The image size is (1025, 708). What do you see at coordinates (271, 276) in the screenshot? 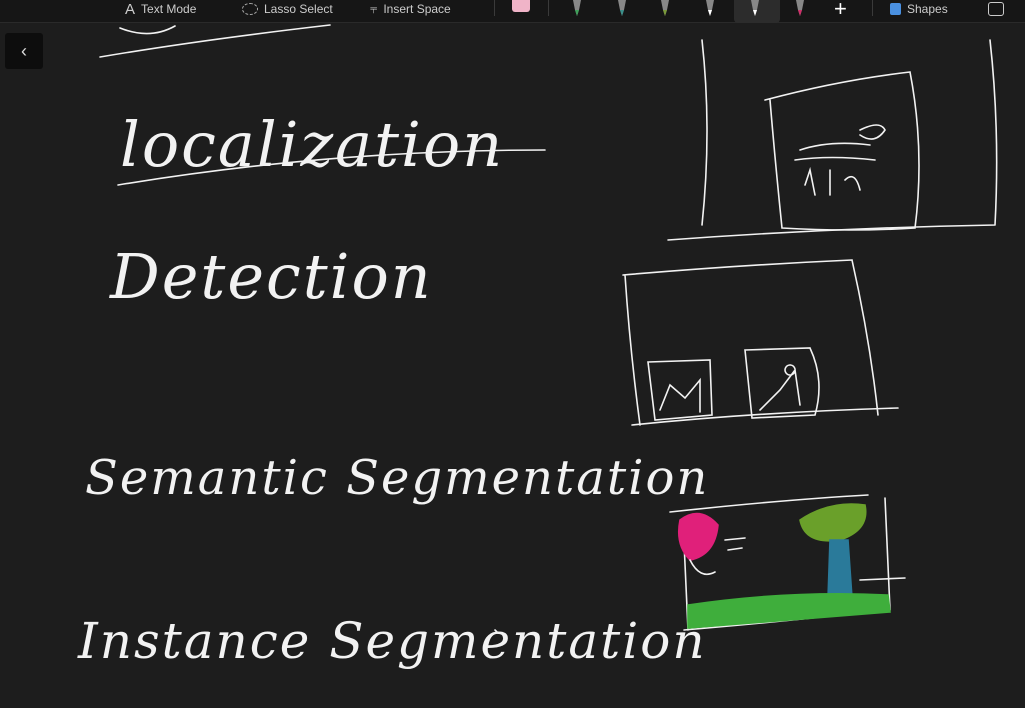
I see `handwritten-detection: Detection` at bounding box center [271, 276].